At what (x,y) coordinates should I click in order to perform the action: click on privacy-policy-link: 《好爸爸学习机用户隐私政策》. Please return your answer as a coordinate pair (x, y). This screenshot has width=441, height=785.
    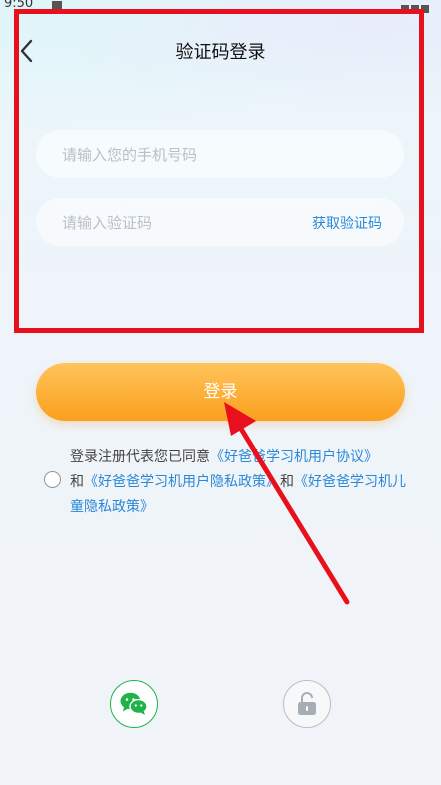
    Looking at the image, I should click on (182, 482).